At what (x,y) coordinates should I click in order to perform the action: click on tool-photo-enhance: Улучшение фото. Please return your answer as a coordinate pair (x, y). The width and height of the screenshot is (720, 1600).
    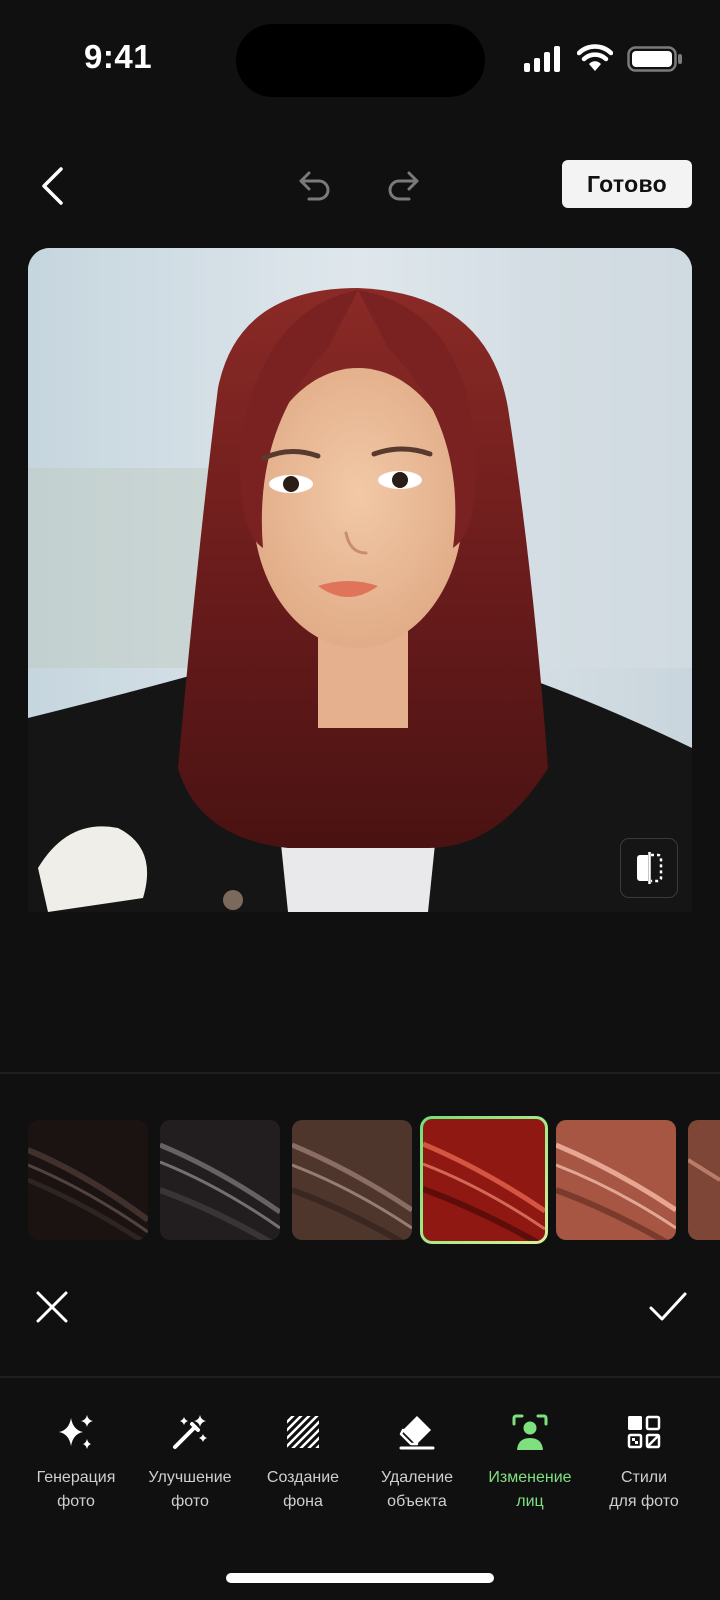
    Looking at the image, I should click on (190, 1463).